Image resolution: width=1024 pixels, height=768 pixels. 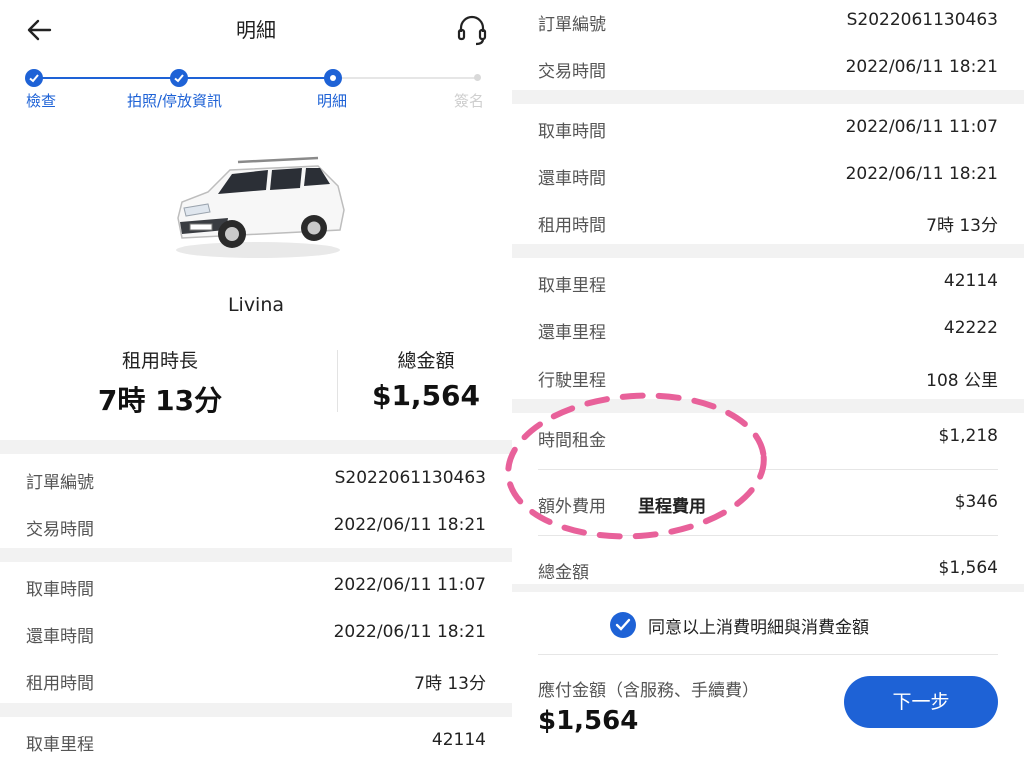 What do you see at coordinates (768, 680) in the screenshot?
I see `checkout-footer: 同意以上消費明細與消費金額 應付金額（含服務、手續費） $1,564 下一步` at bounding box center [768, 680].